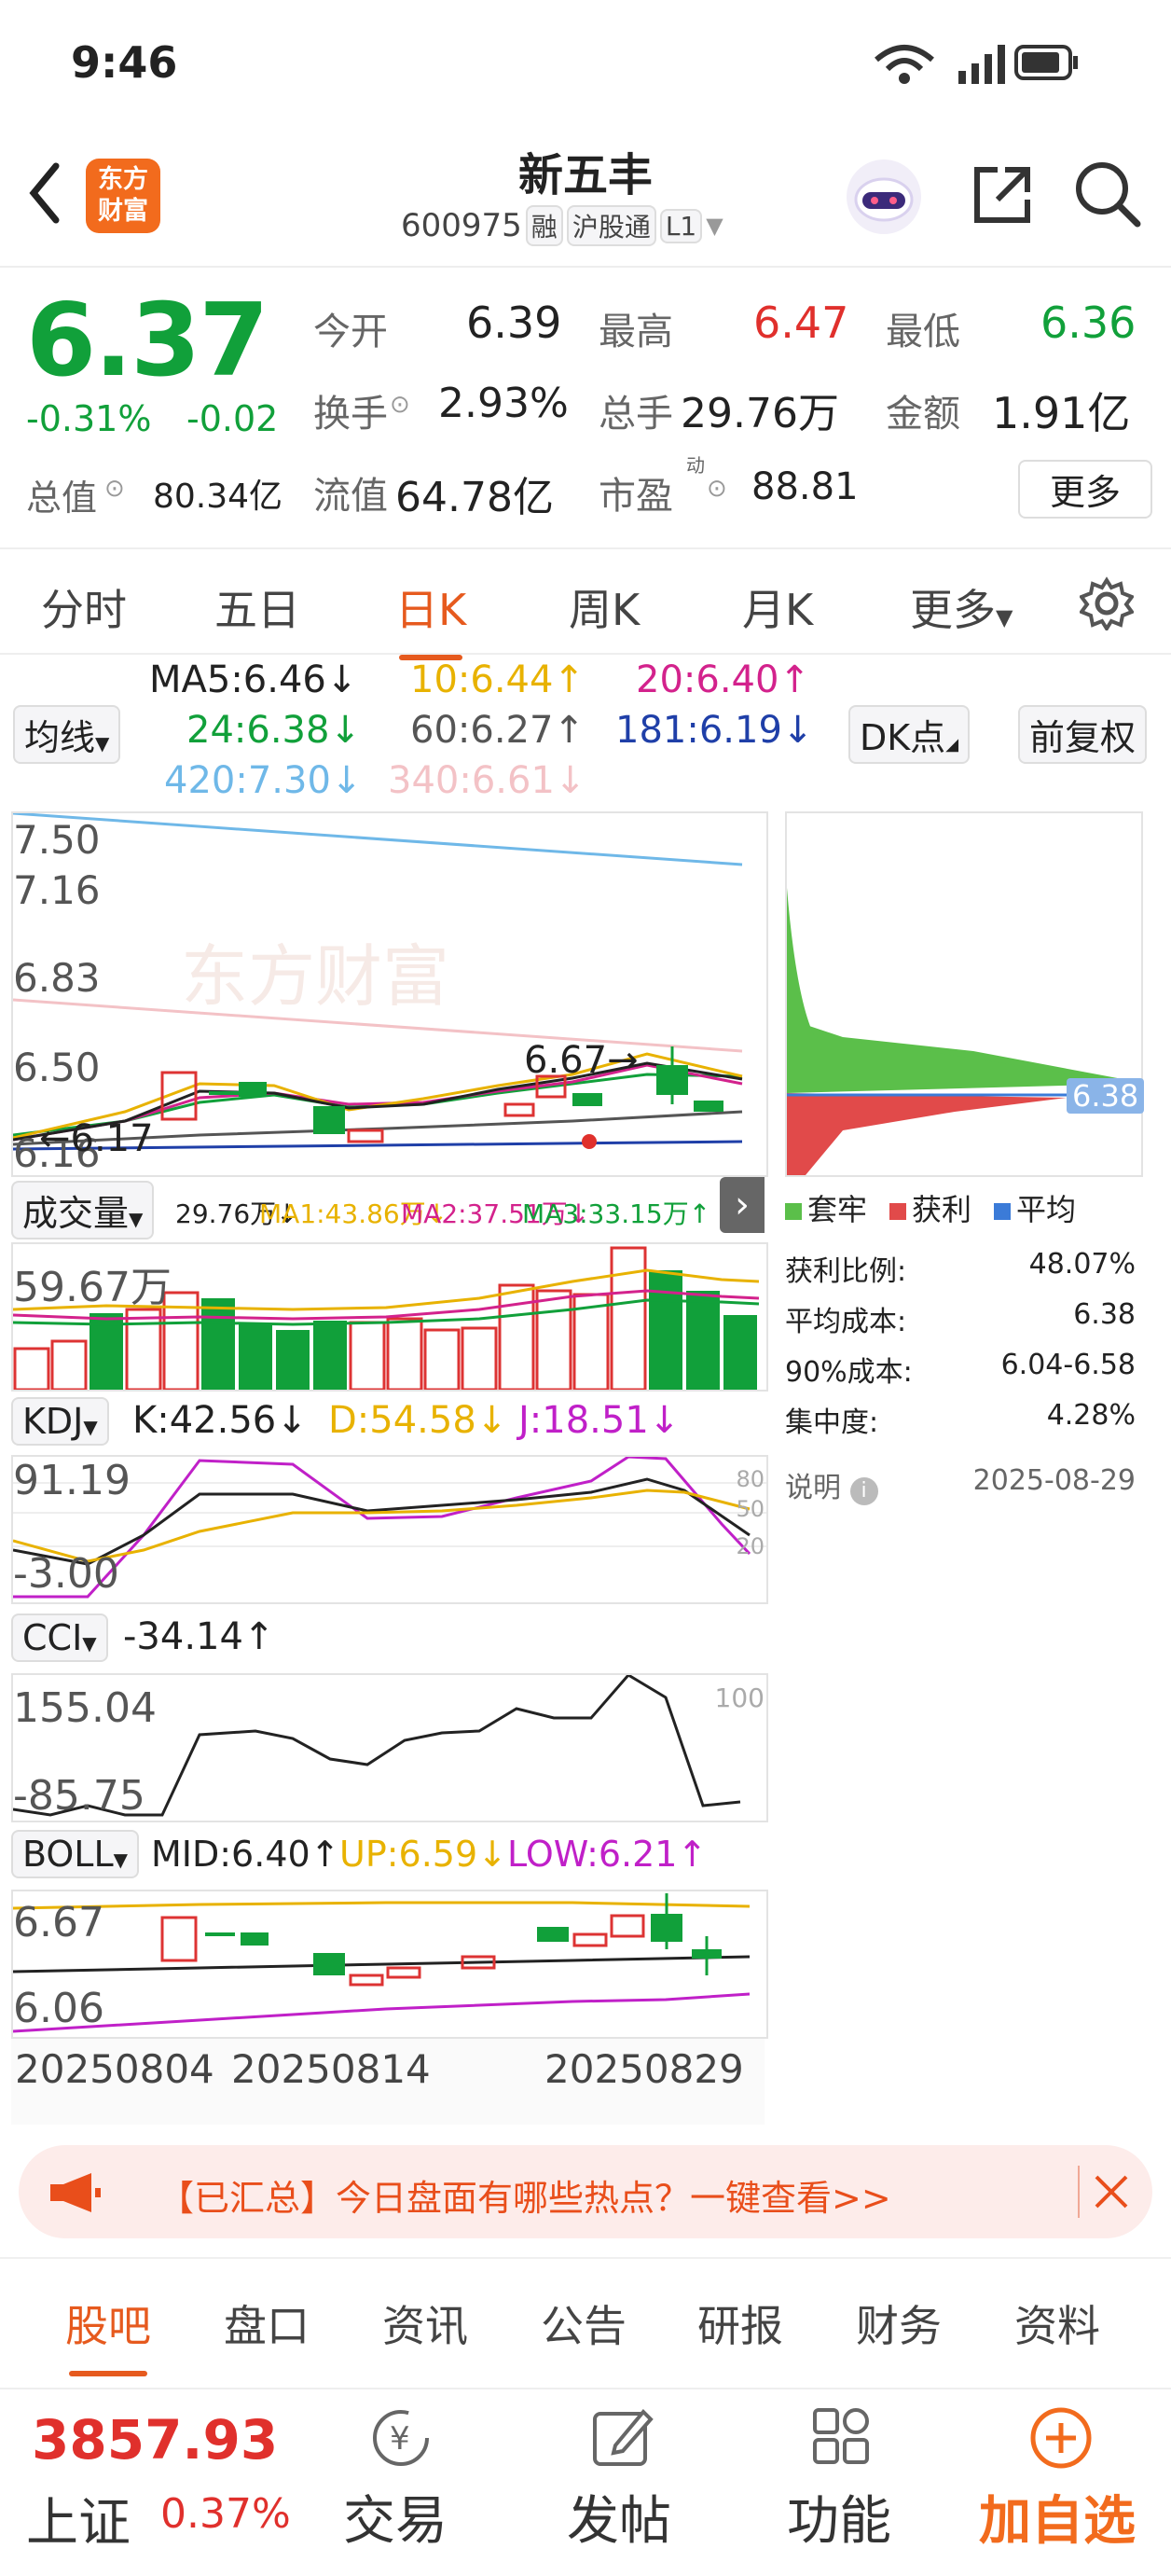 The width and height of the screenshot is (1171, 2576). What do you see at coordinates (430, 618) in the screenshot?
I see `tab-daily-k: 日K` at bounding box center [430, 618].